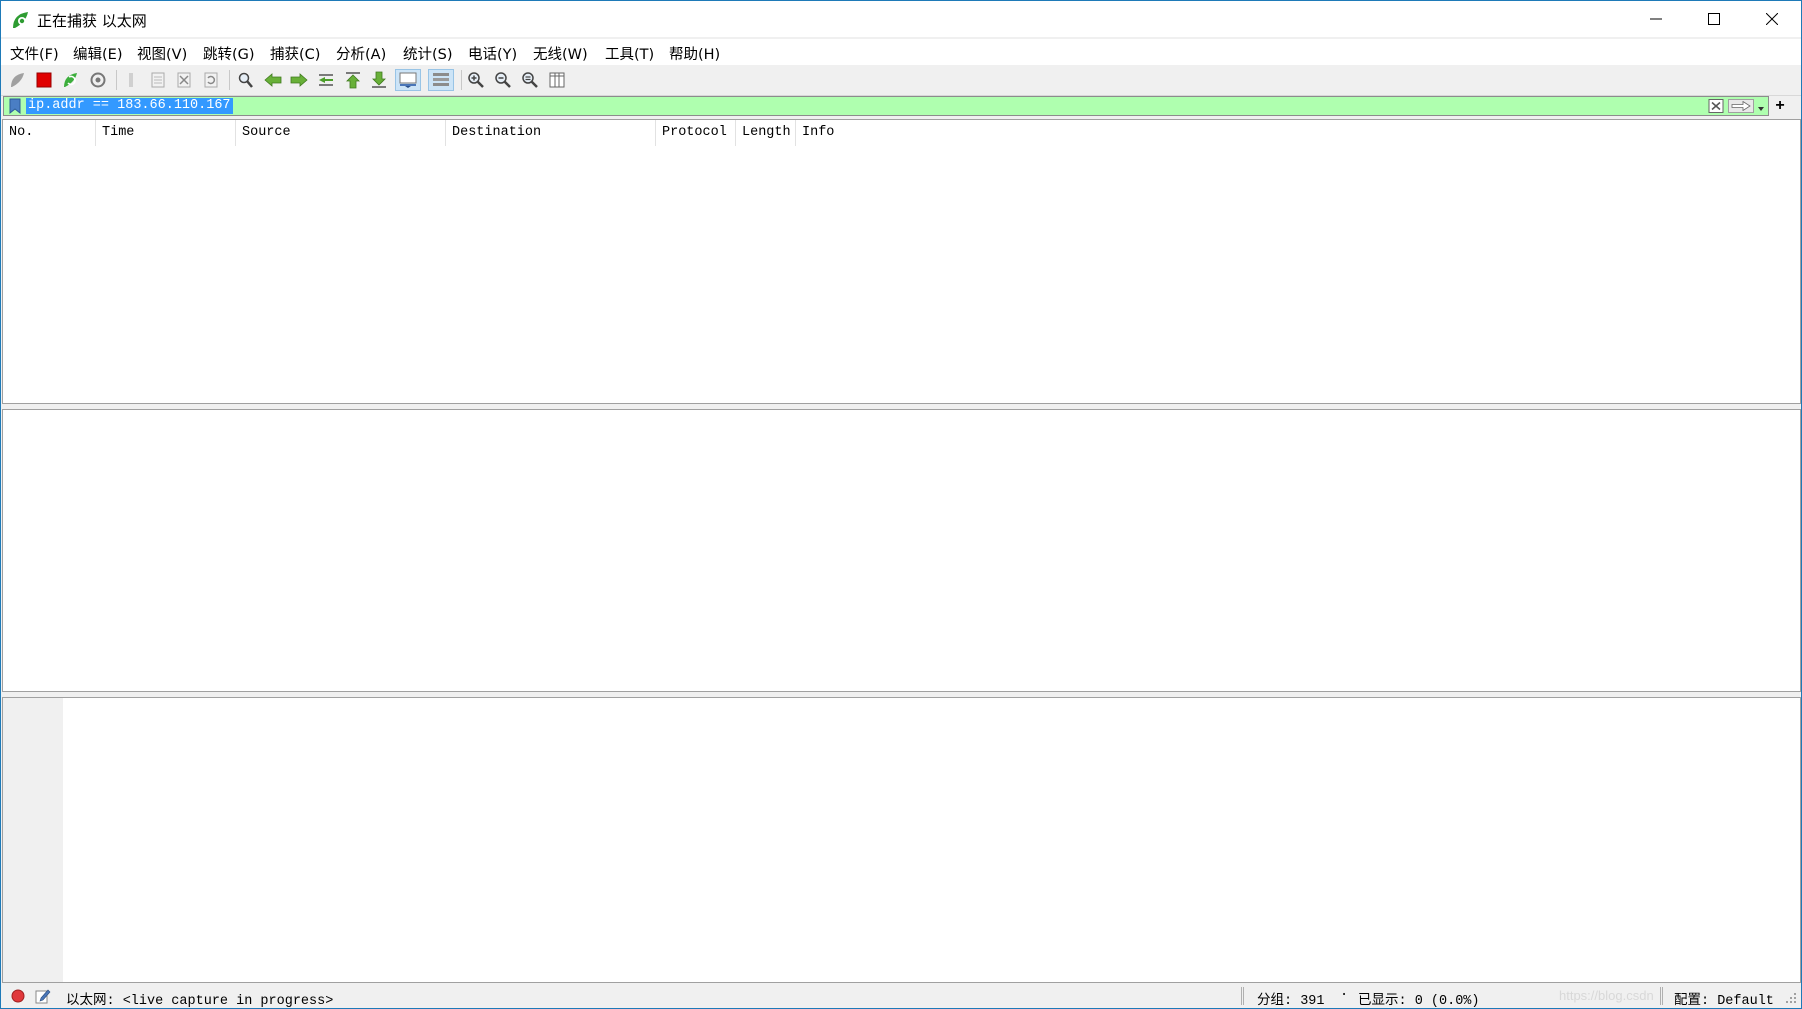 This screenshot has width=1802, height=1009. What do you see at coordinates (1761, 106) in the screenshot?
I see `filter-history-chevron-down-icon` at bounding box center [1761, 106].